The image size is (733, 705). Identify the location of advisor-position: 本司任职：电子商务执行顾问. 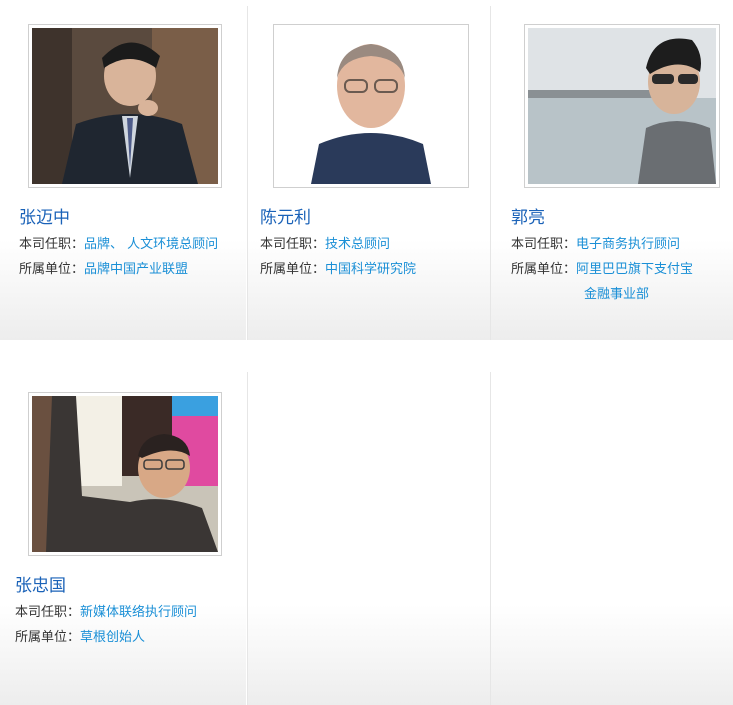
(595, 242).